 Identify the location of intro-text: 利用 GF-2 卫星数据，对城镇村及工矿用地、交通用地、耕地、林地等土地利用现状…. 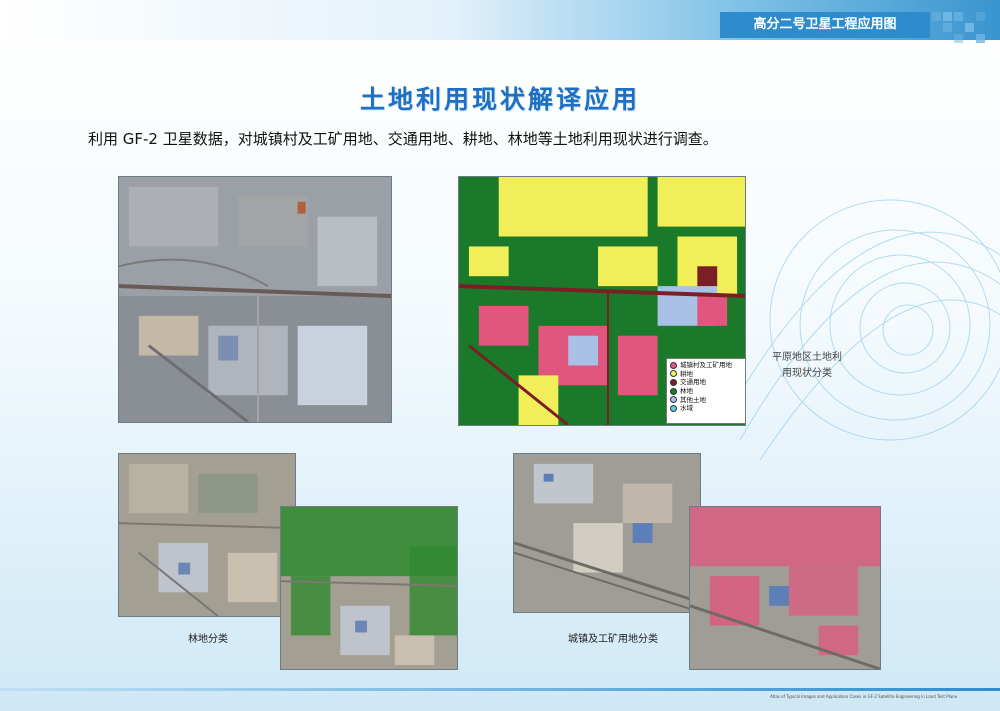
(403, 139).